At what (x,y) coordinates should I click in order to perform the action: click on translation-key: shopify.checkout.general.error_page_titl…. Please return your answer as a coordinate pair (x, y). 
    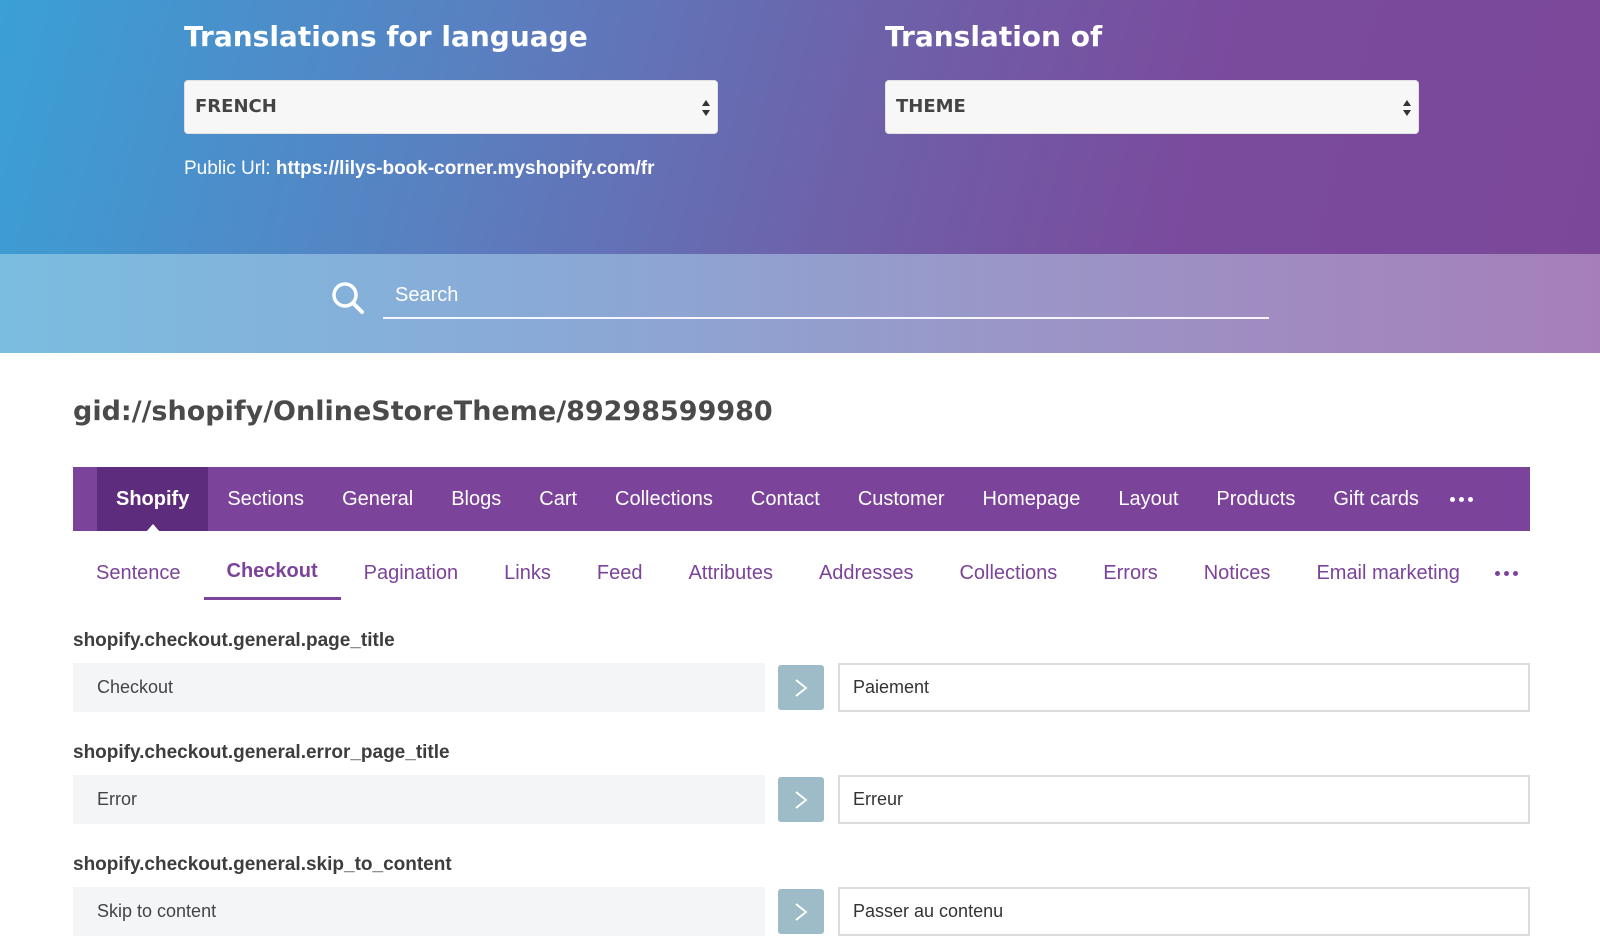
    Looking at the image, I should click on (261, 752).